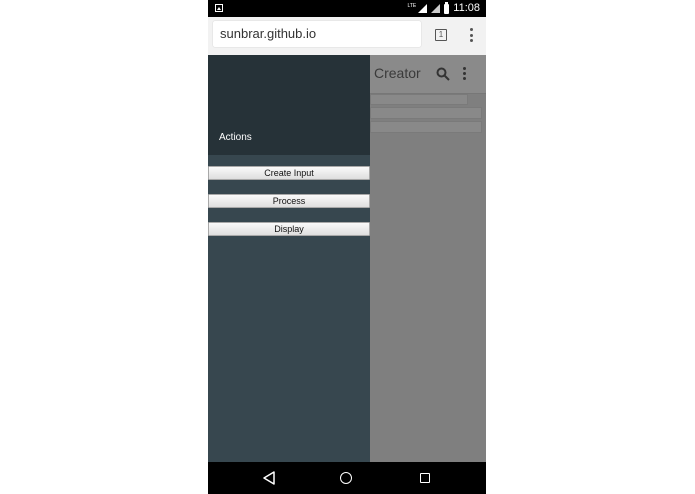  I want to click on url-bar: sunbrar.github.io, so click(317, 34).